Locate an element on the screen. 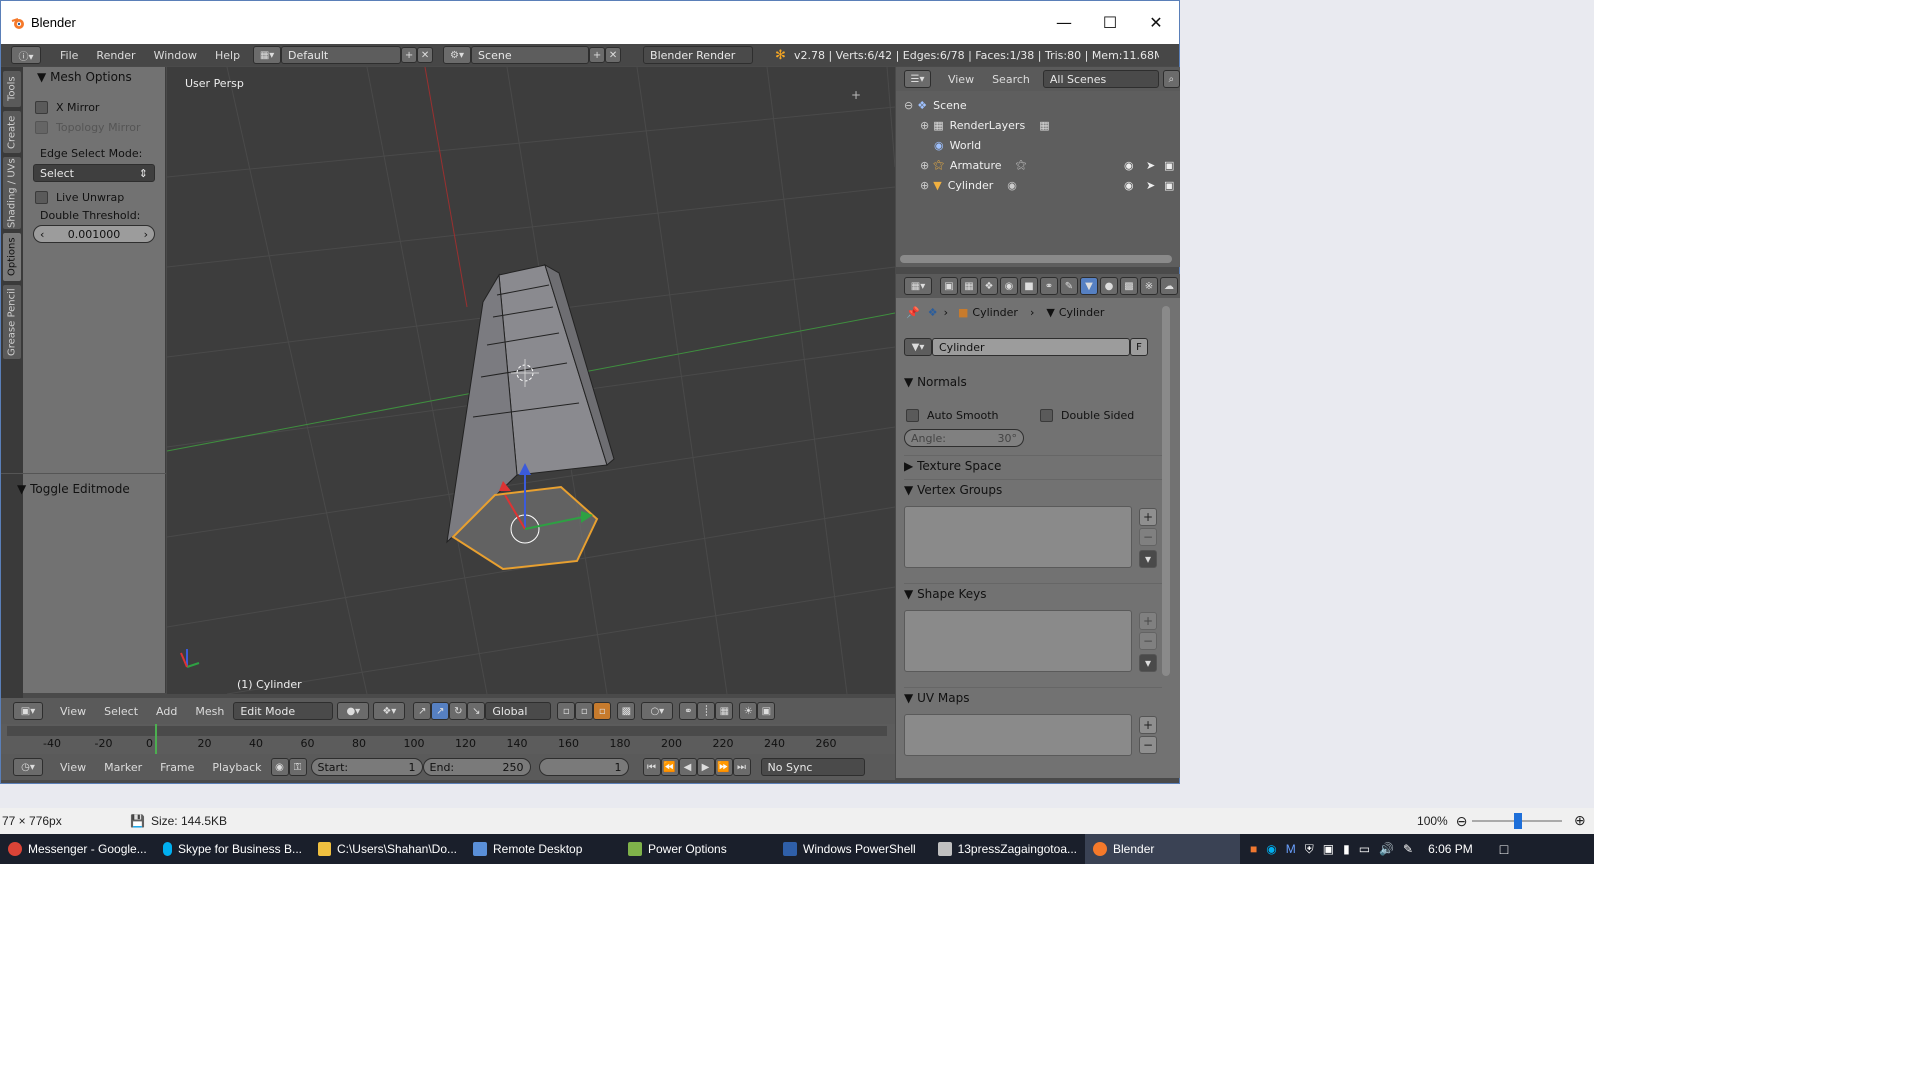 This screenshot has height=1080, width=1920. modifiers-tab-icon: ✎ is located at coordinates (1069, 286).